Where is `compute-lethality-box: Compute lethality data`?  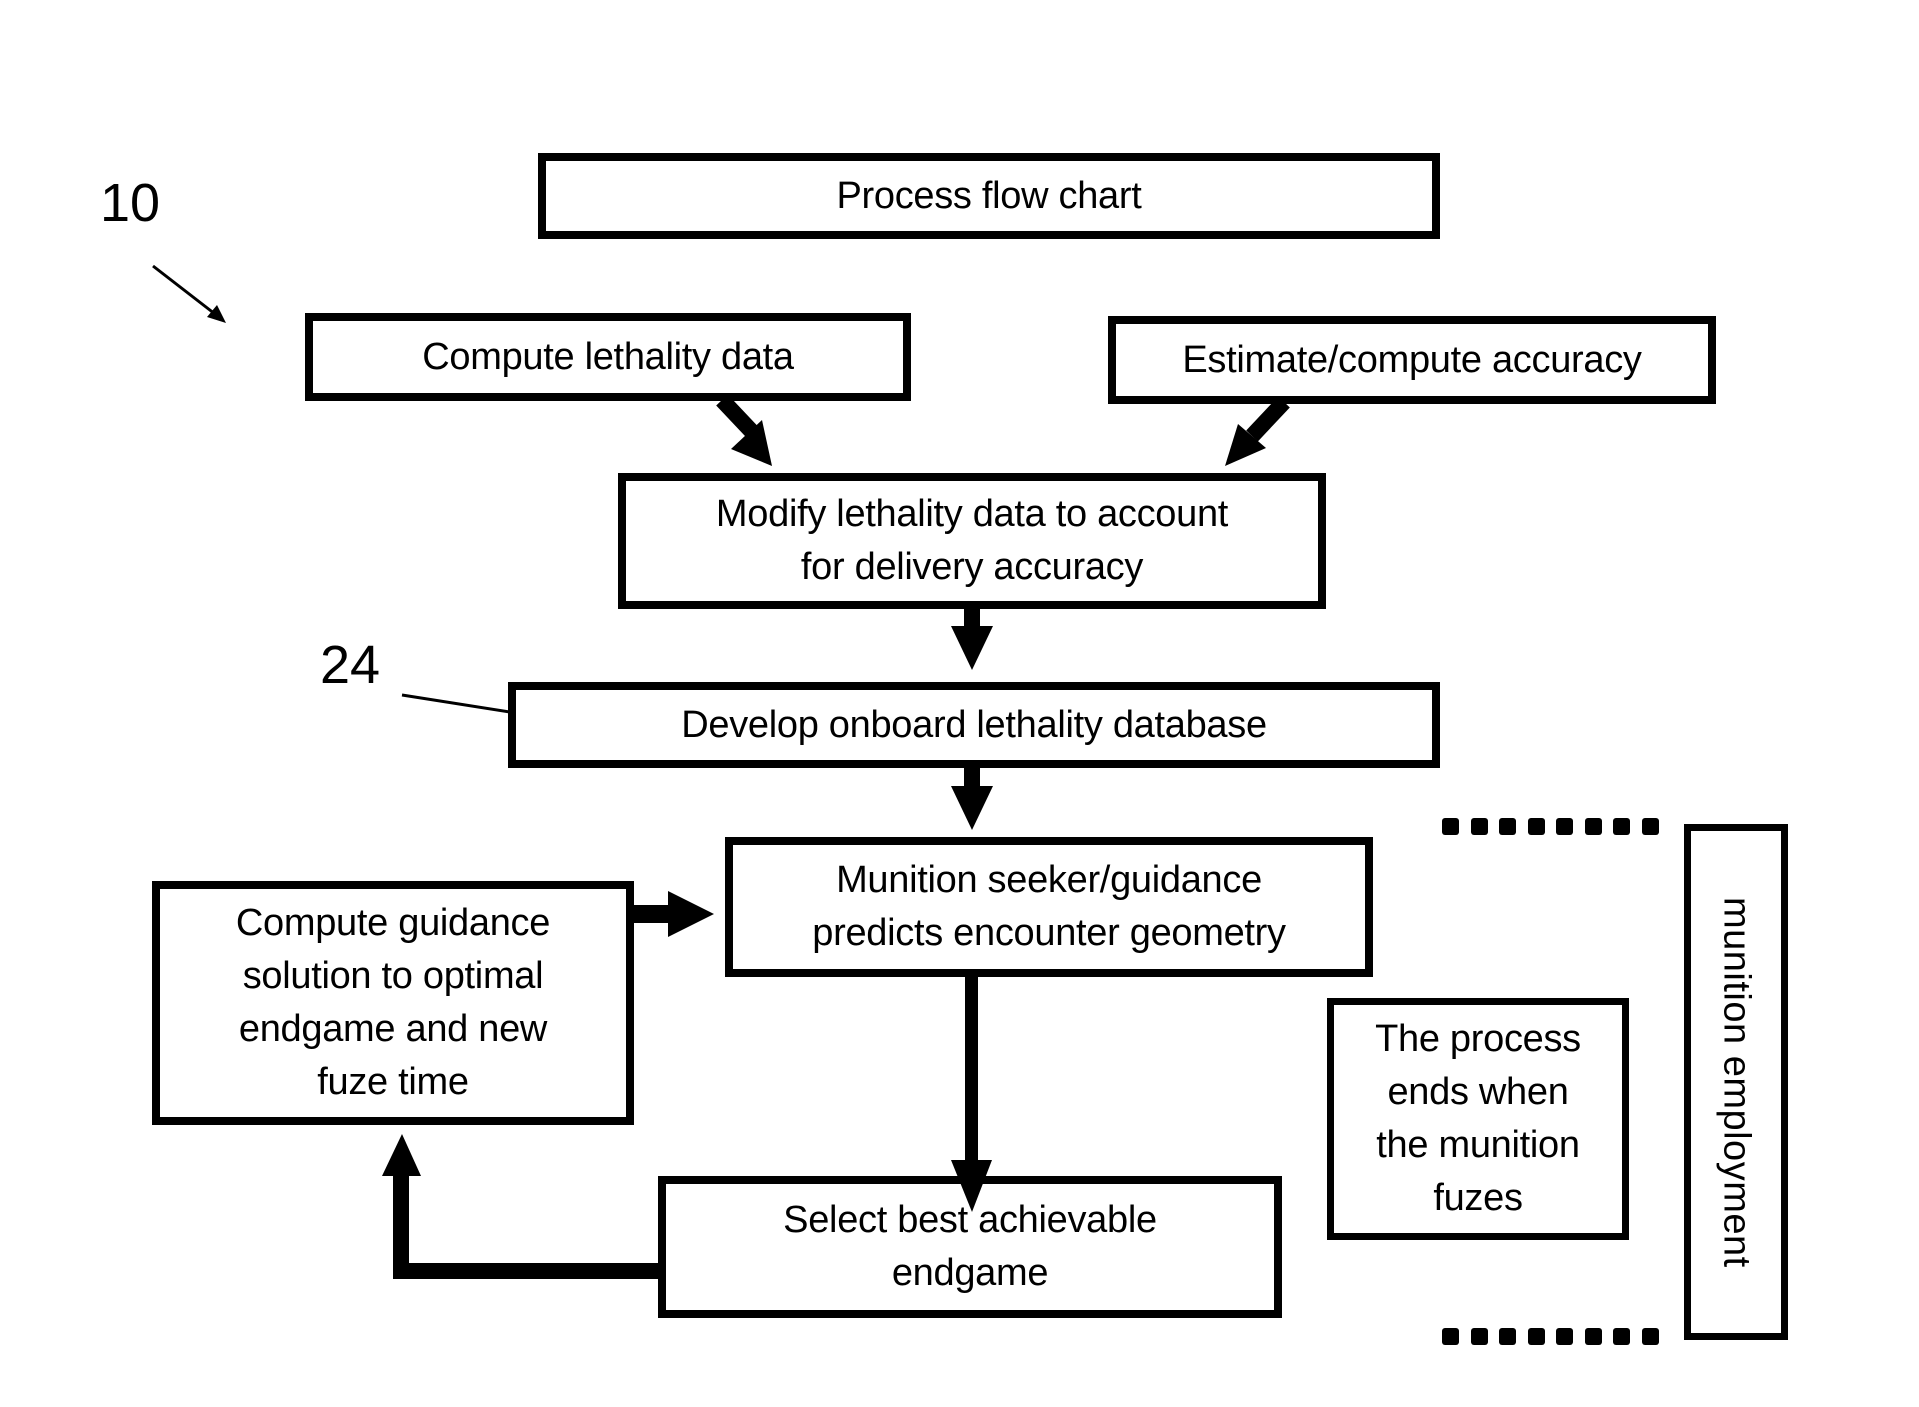
compute-lethality-box: Compute lethality data is located at coordinates (608, 357).